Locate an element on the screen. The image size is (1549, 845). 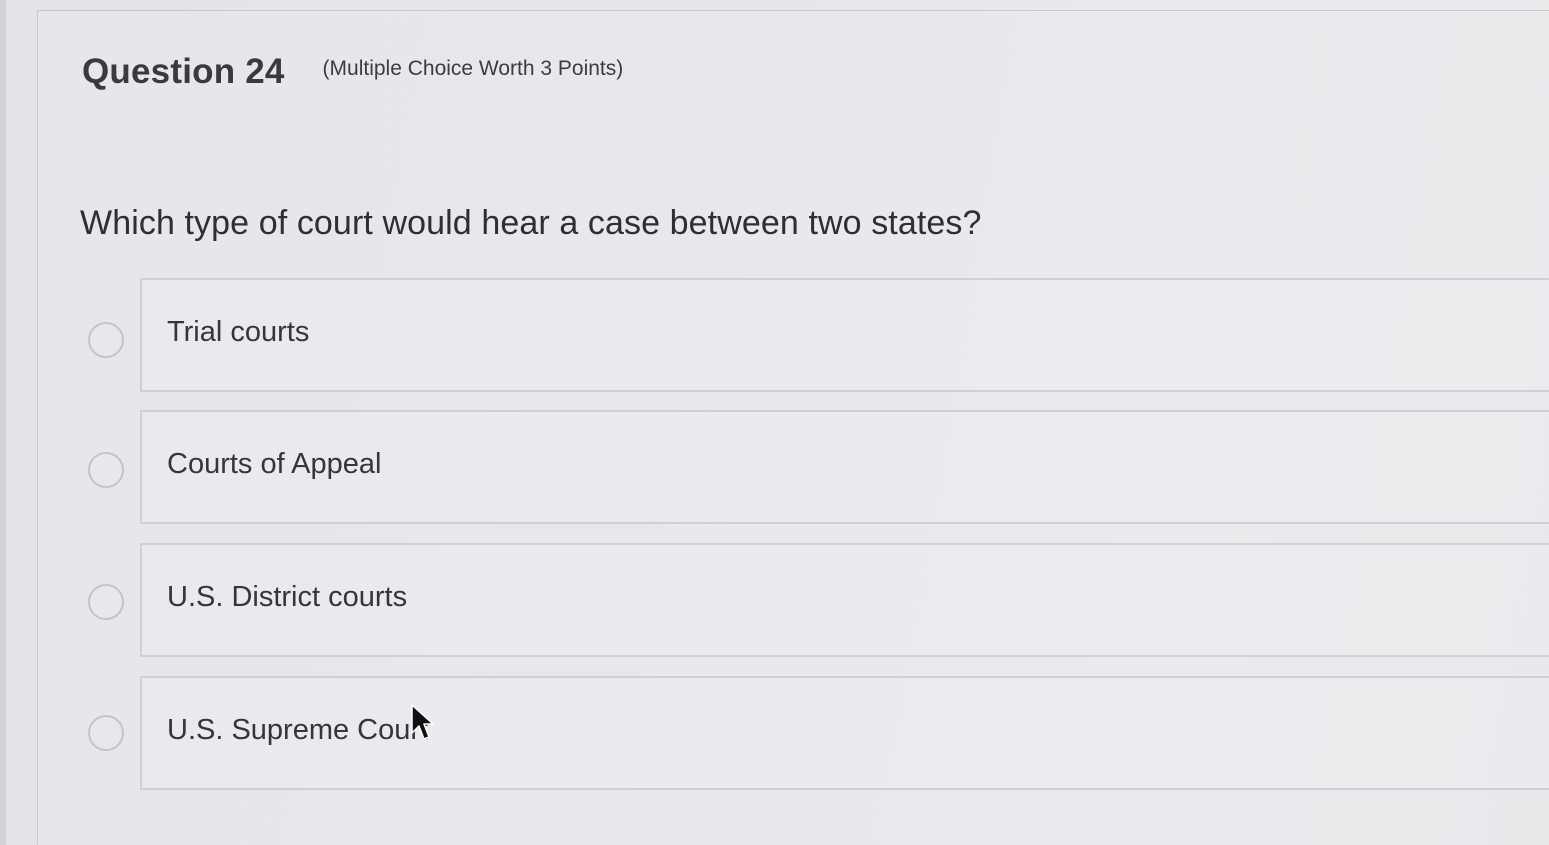
answer-option-label: U.S. Supreme Court is located at coordinates (298, 730).